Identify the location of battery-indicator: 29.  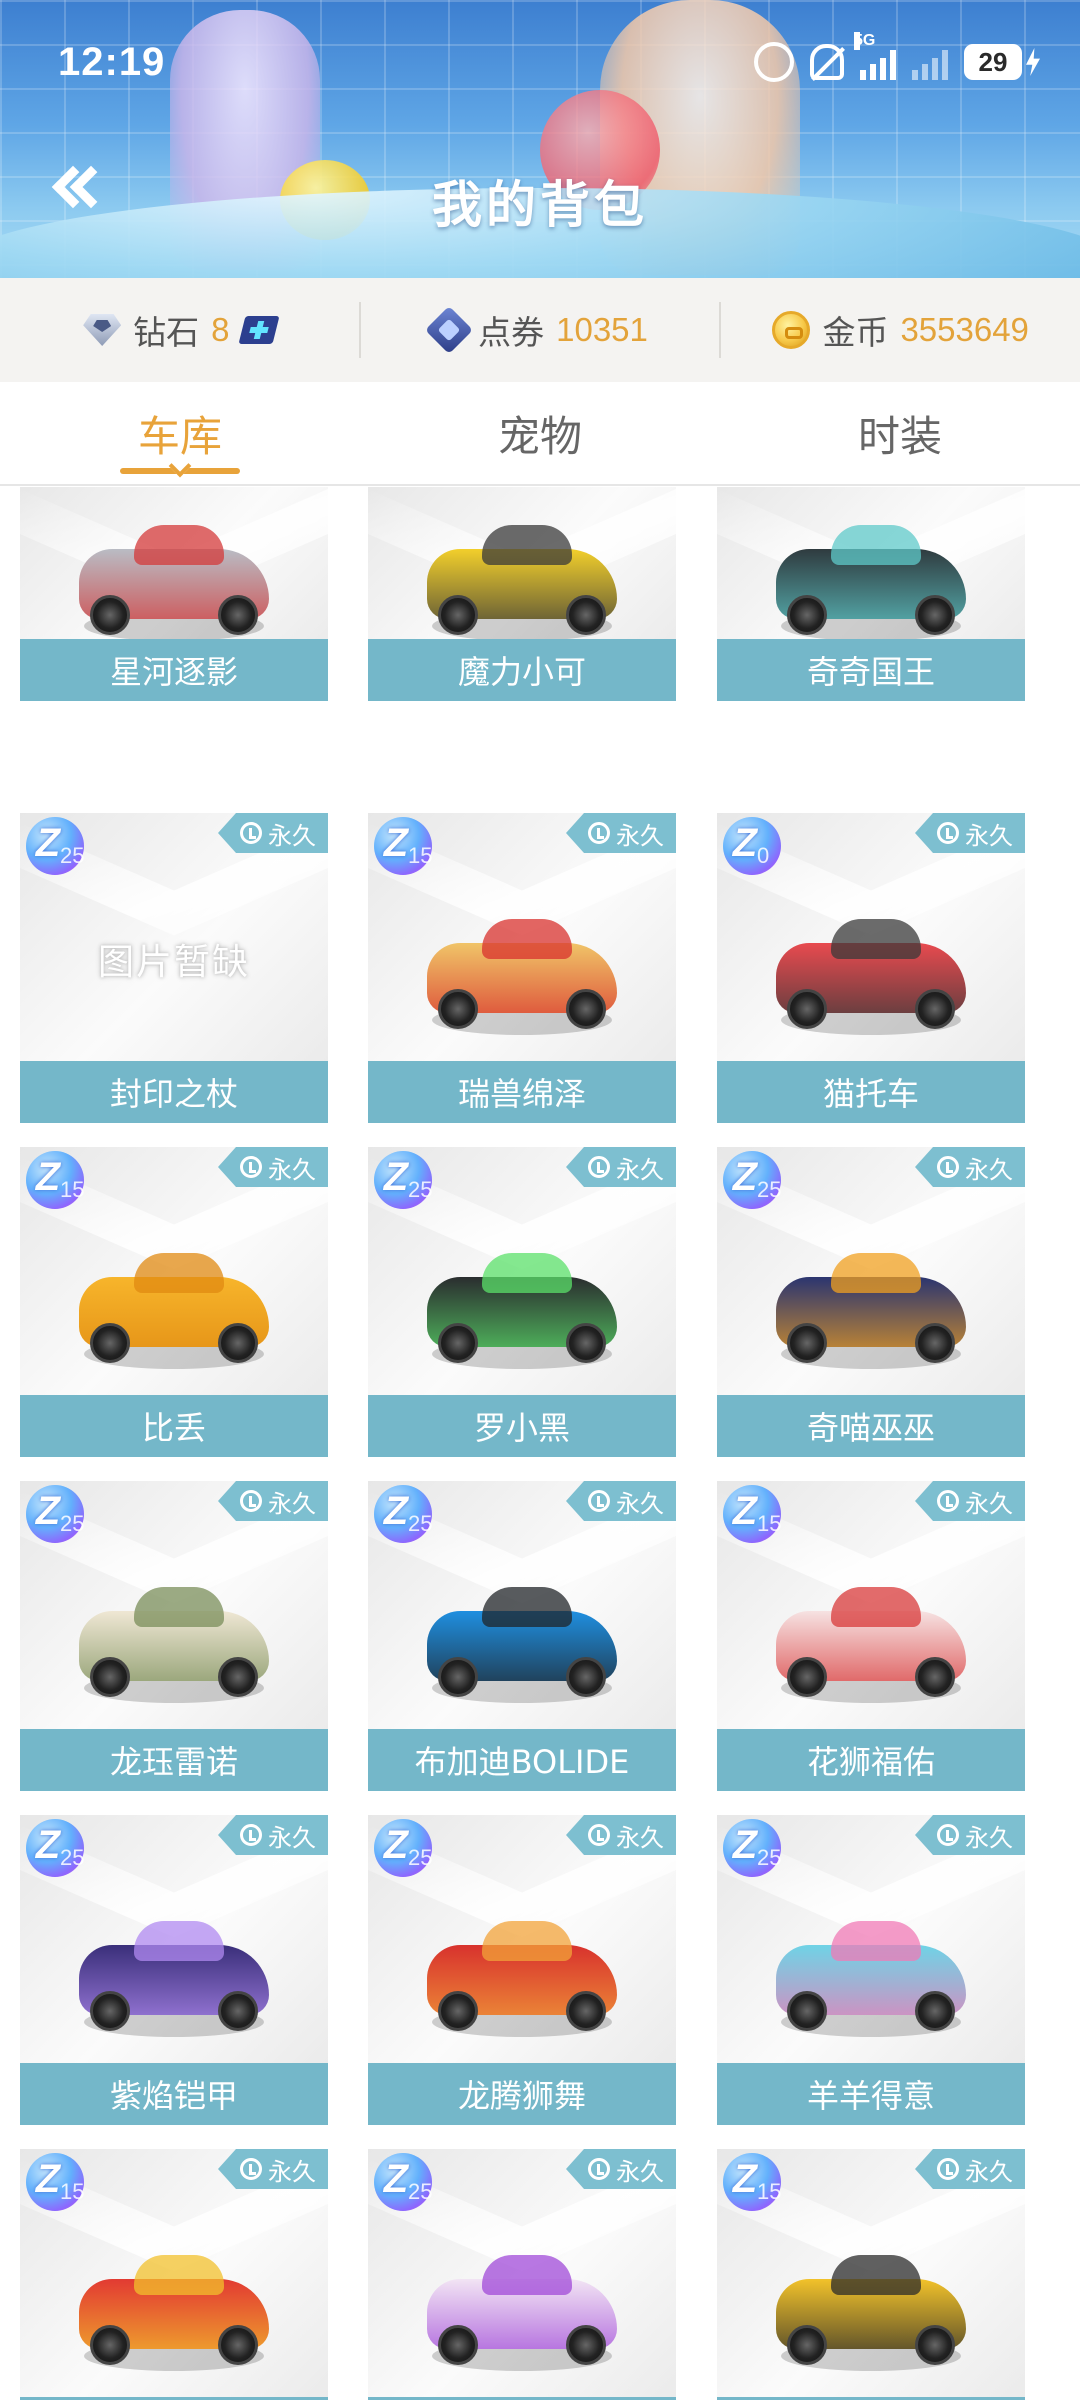
(1002, 62).